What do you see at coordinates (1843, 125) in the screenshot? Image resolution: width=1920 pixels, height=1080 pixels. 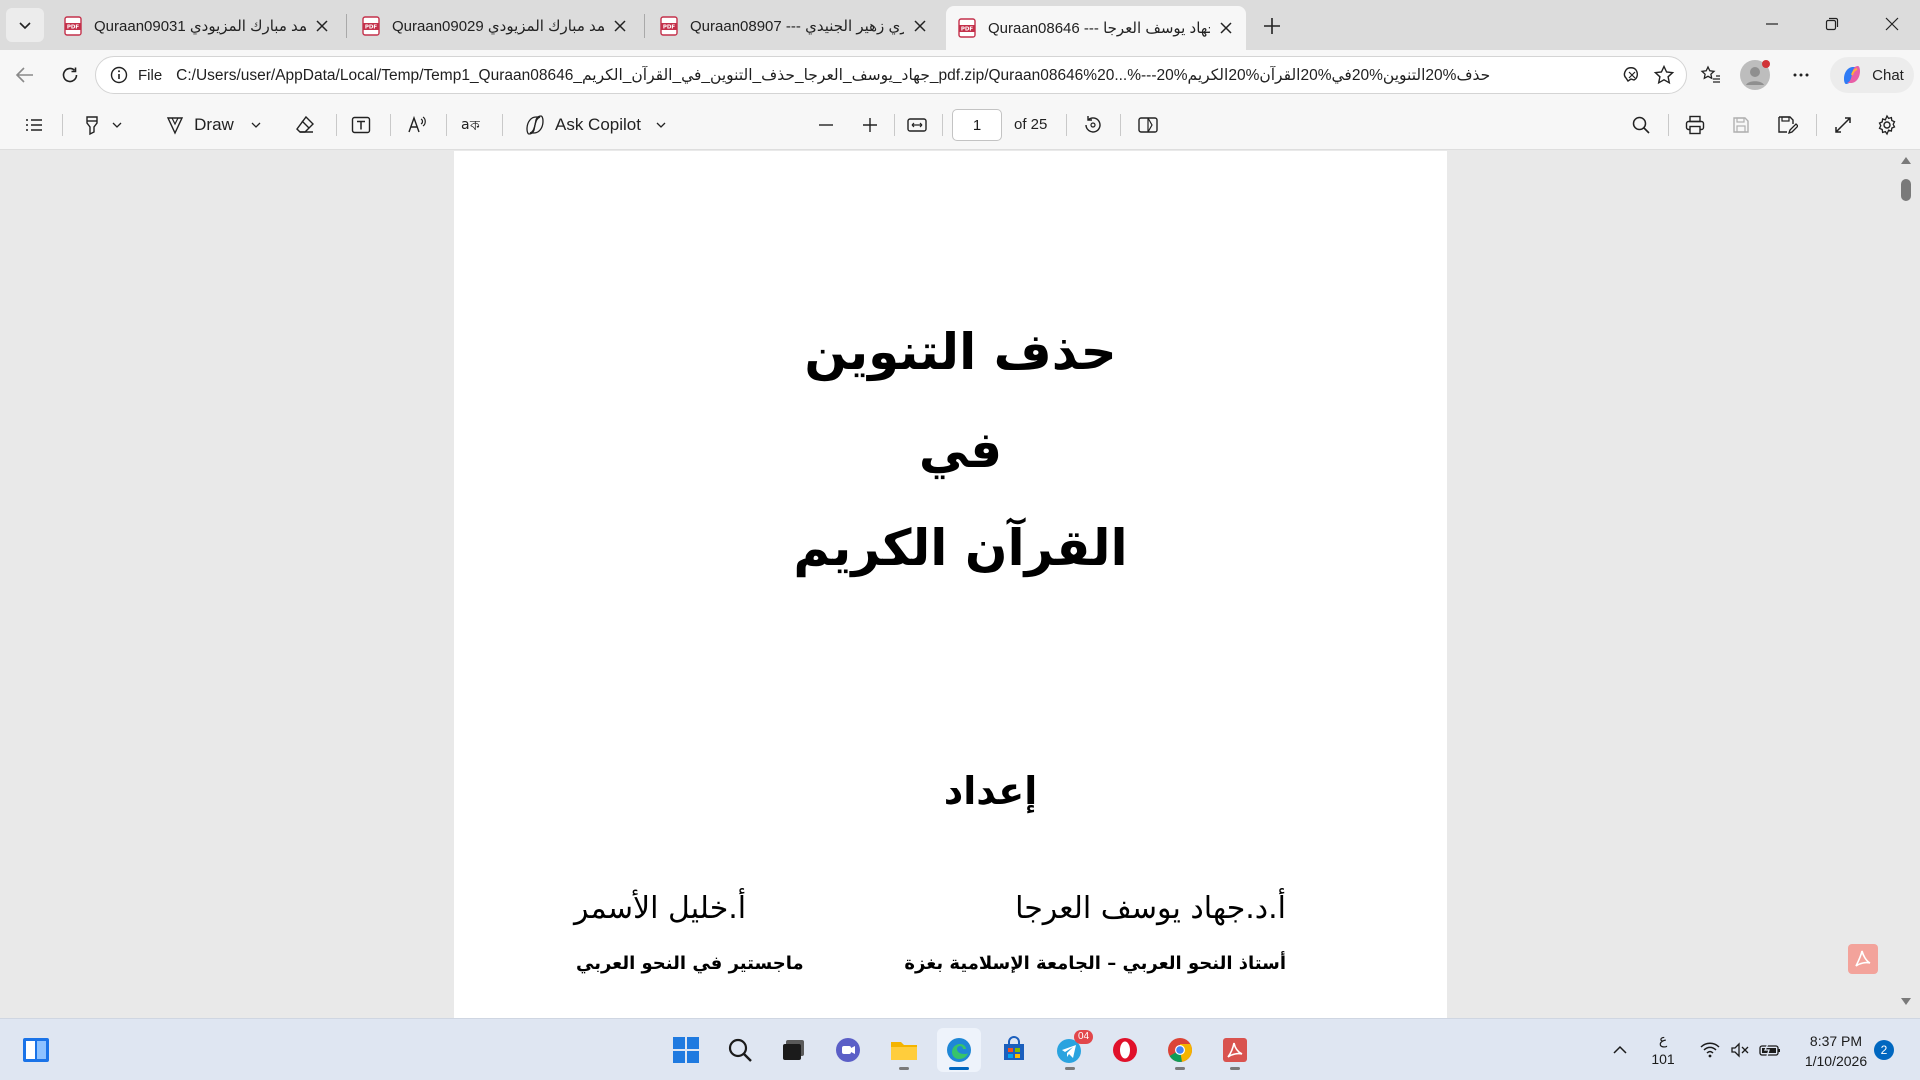 I see `fullscreen-button` at bounding box center [1843, 125].